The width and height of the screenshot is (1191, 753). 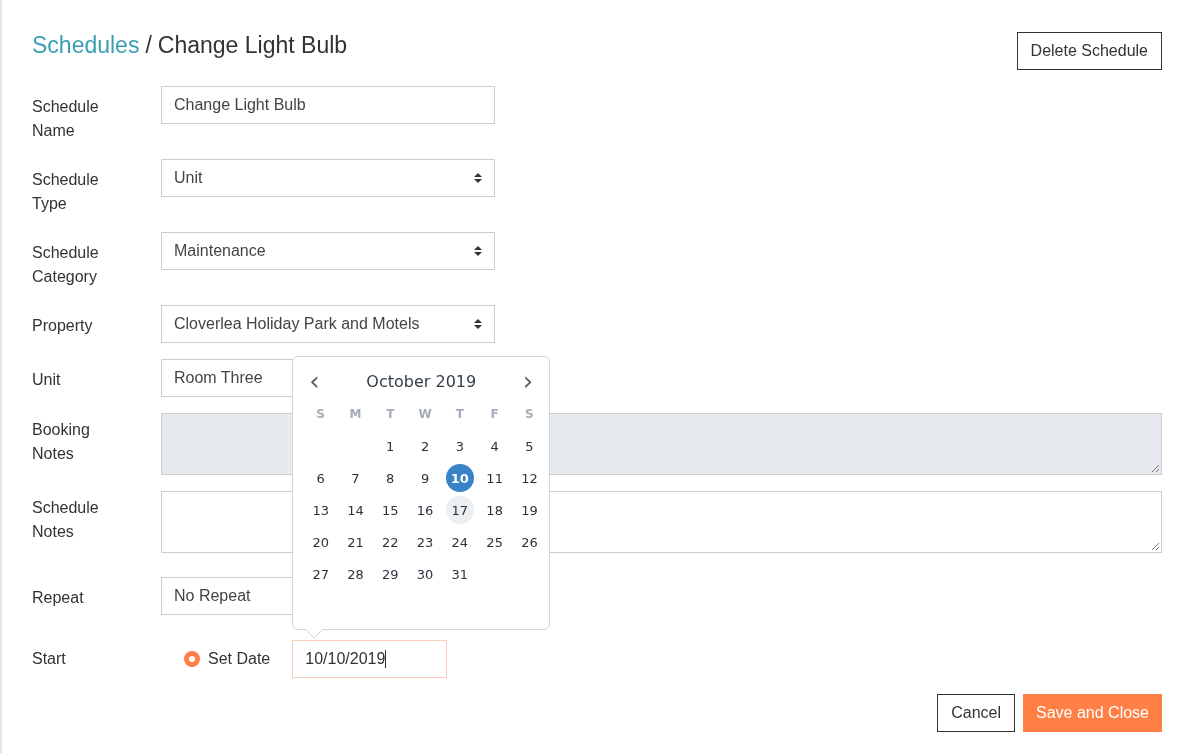 I want to click on calendar-day: 14, so click(x=355, y=510).